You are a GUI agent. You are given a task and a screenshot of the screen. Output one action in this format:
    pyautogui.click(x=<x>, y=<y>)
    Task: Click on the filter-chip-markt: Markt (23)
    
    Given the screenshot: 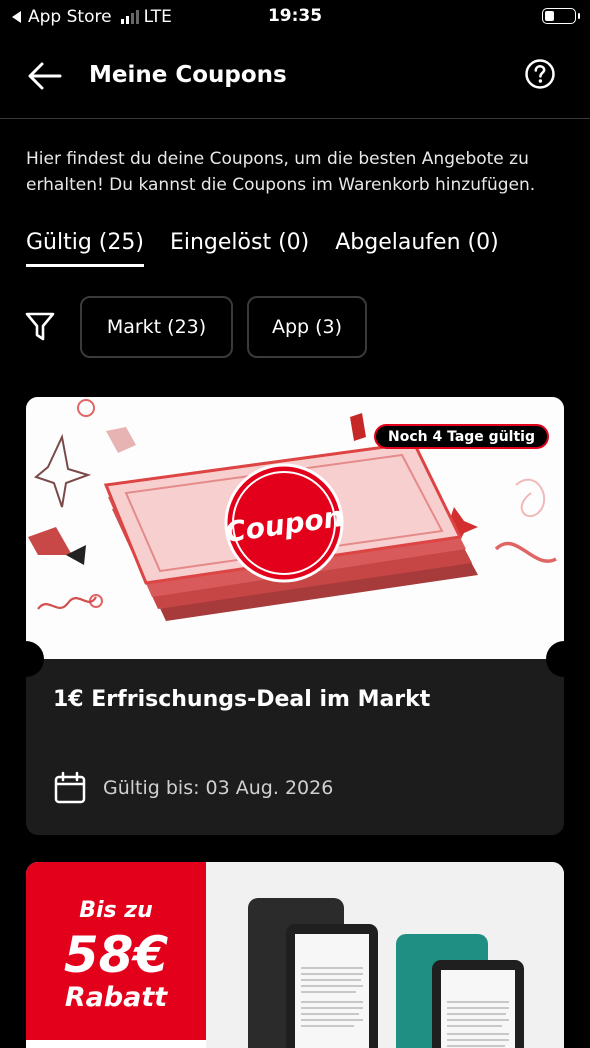 What is the action you would take?
    pyautogui.click(x=156, y=327)
    